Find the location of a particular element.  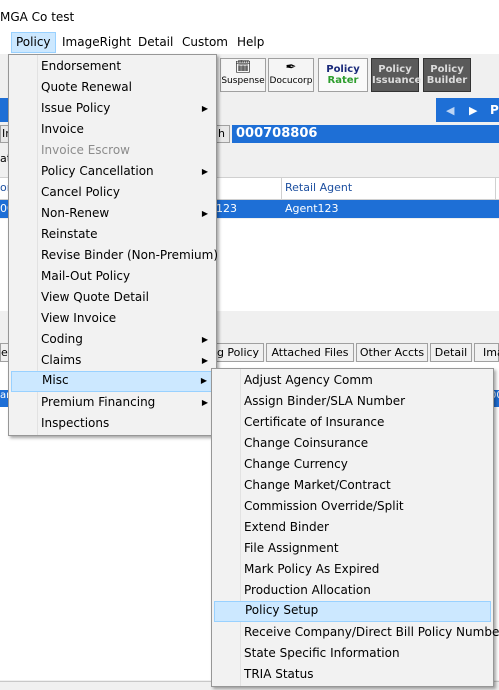

menu-item-label: Inspections is located at coordinates (75, 423).